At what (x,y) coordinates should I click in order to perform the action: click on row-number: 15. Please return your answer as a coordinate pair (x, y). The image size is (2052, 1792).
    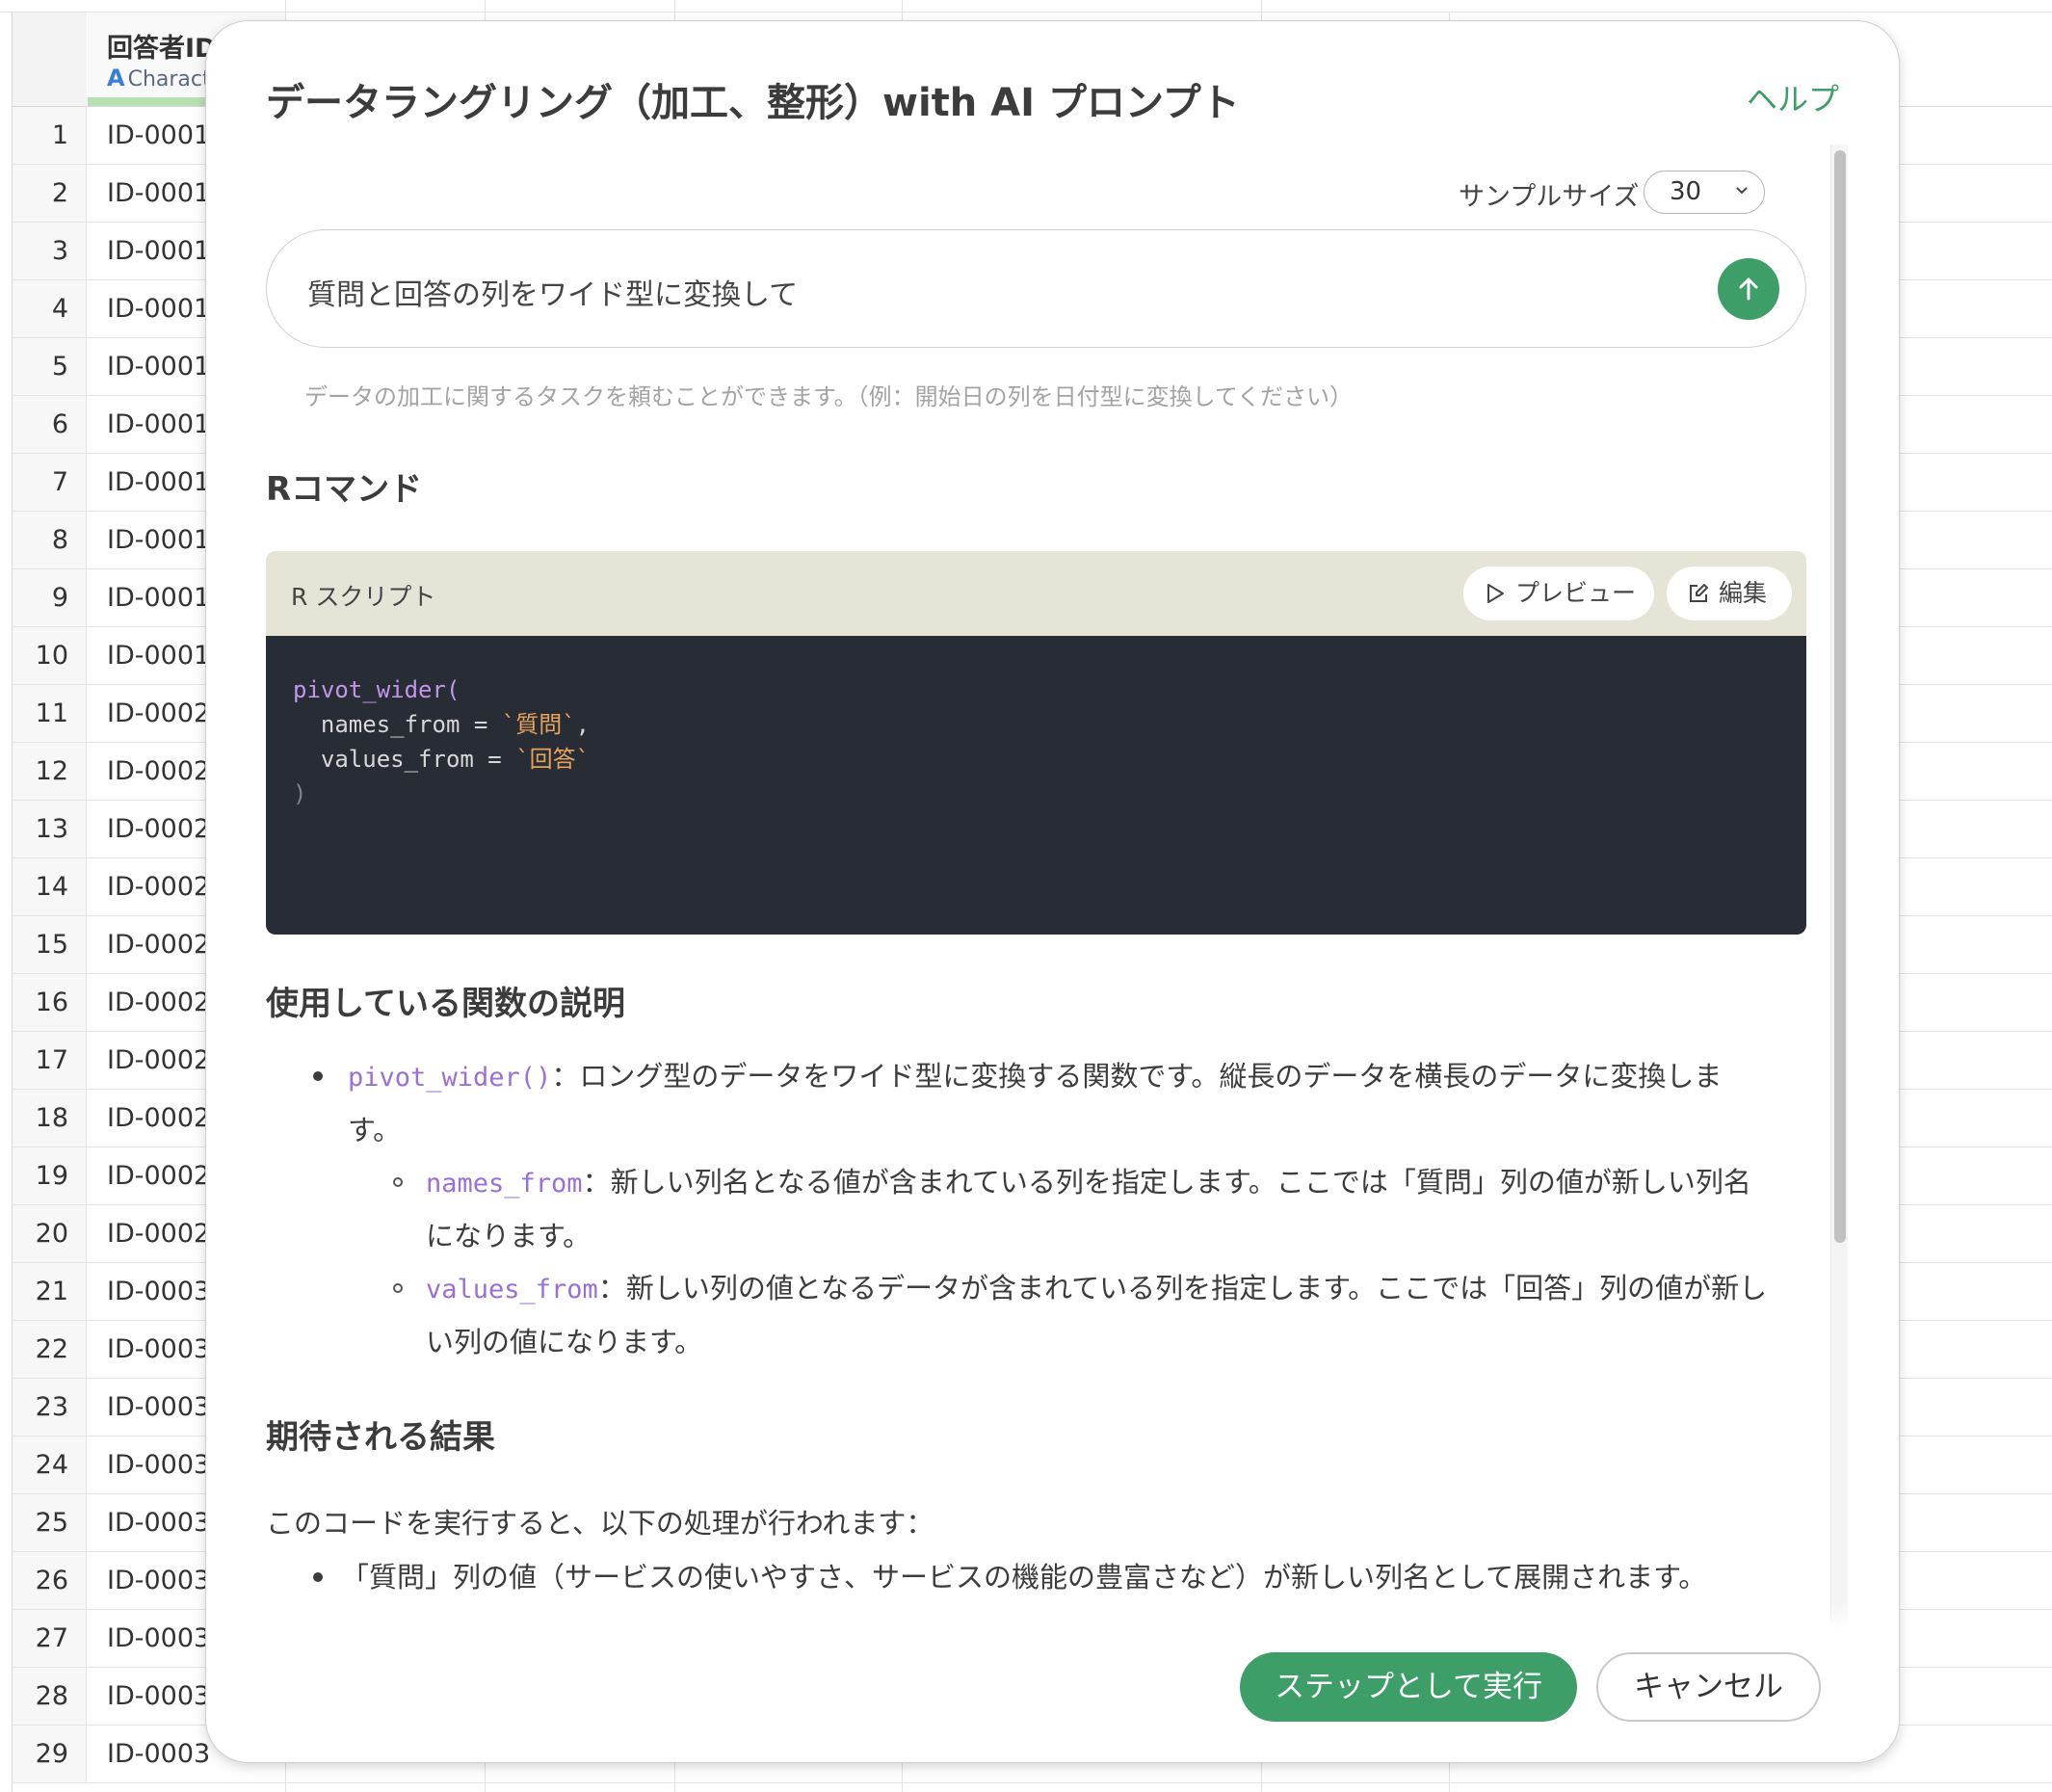
    Looking at the image, I should click on (50, 945).